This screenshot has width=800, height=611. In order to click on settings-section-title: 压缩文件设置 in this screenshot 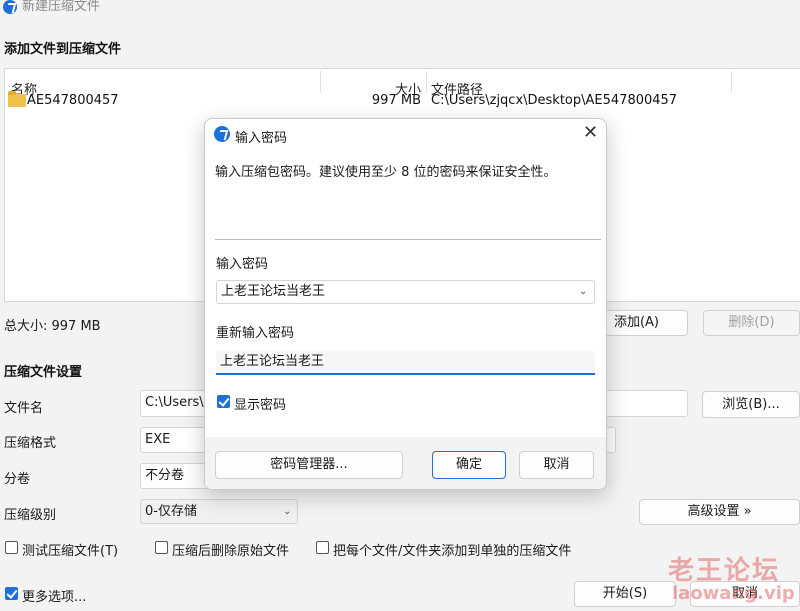, I will do `click(43, 372)`.